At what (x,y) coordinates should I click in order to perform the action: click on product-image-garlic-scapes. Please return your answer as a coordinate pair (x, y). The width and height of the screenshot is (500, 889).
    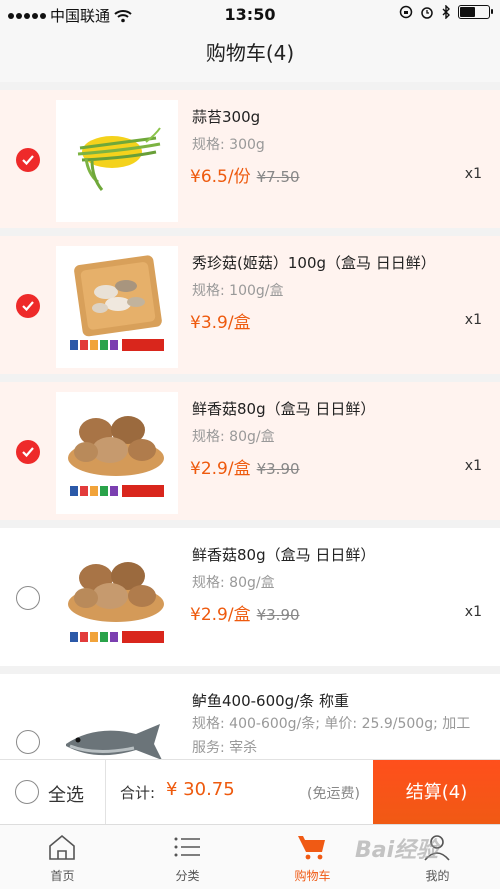
    Looking at the image, I should click on (117, 161).